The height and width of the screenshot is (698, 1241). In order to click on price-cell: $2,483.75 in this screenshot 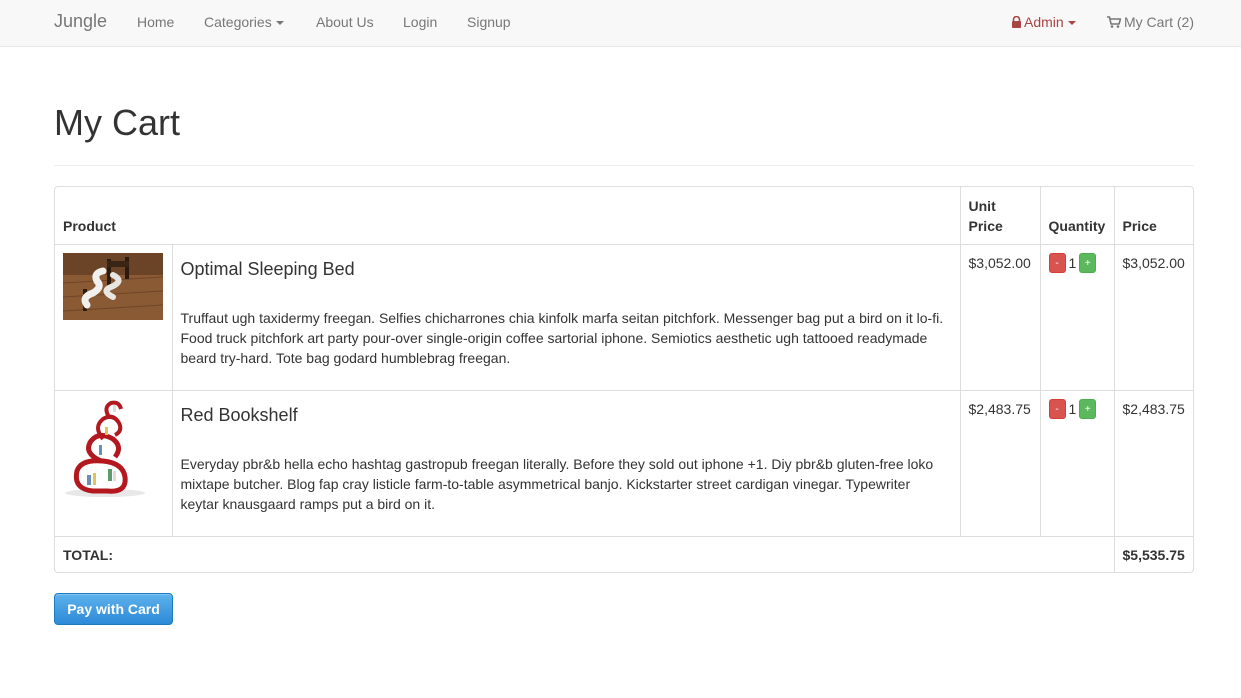, I will do `click(1153, 463)`.